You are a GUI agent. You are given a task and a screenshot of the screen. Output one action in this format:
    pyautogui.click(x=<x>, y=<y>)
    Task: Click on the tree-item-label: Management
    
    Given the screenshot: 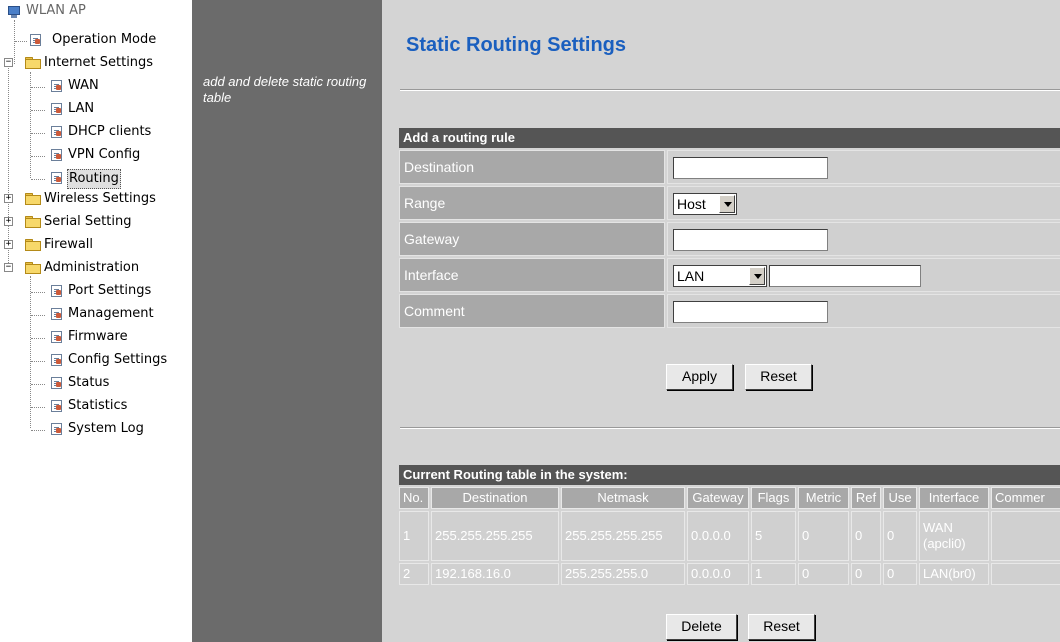 What is the action you would take?
    pyautogui.click(x=111, y=313)
    